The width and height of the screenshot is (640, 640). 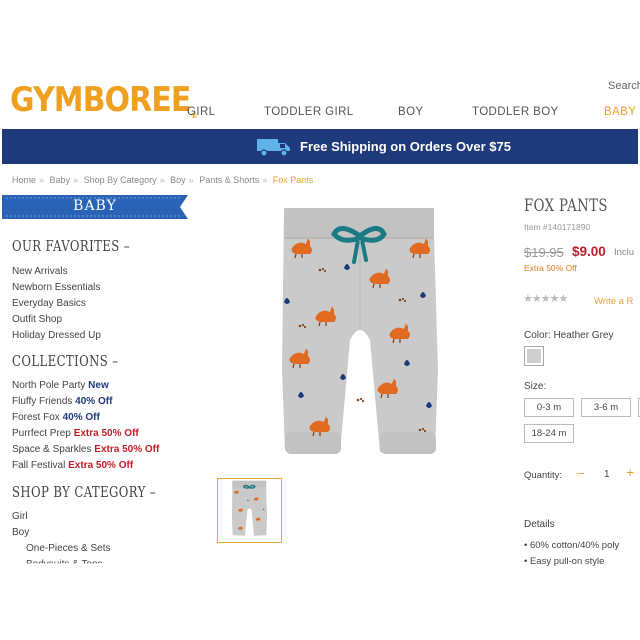 What do you see at coordinates (65, 361) in the screenshot?
I see `collections-heading: COLLECTIONS –` at bounding box center [65, 361].